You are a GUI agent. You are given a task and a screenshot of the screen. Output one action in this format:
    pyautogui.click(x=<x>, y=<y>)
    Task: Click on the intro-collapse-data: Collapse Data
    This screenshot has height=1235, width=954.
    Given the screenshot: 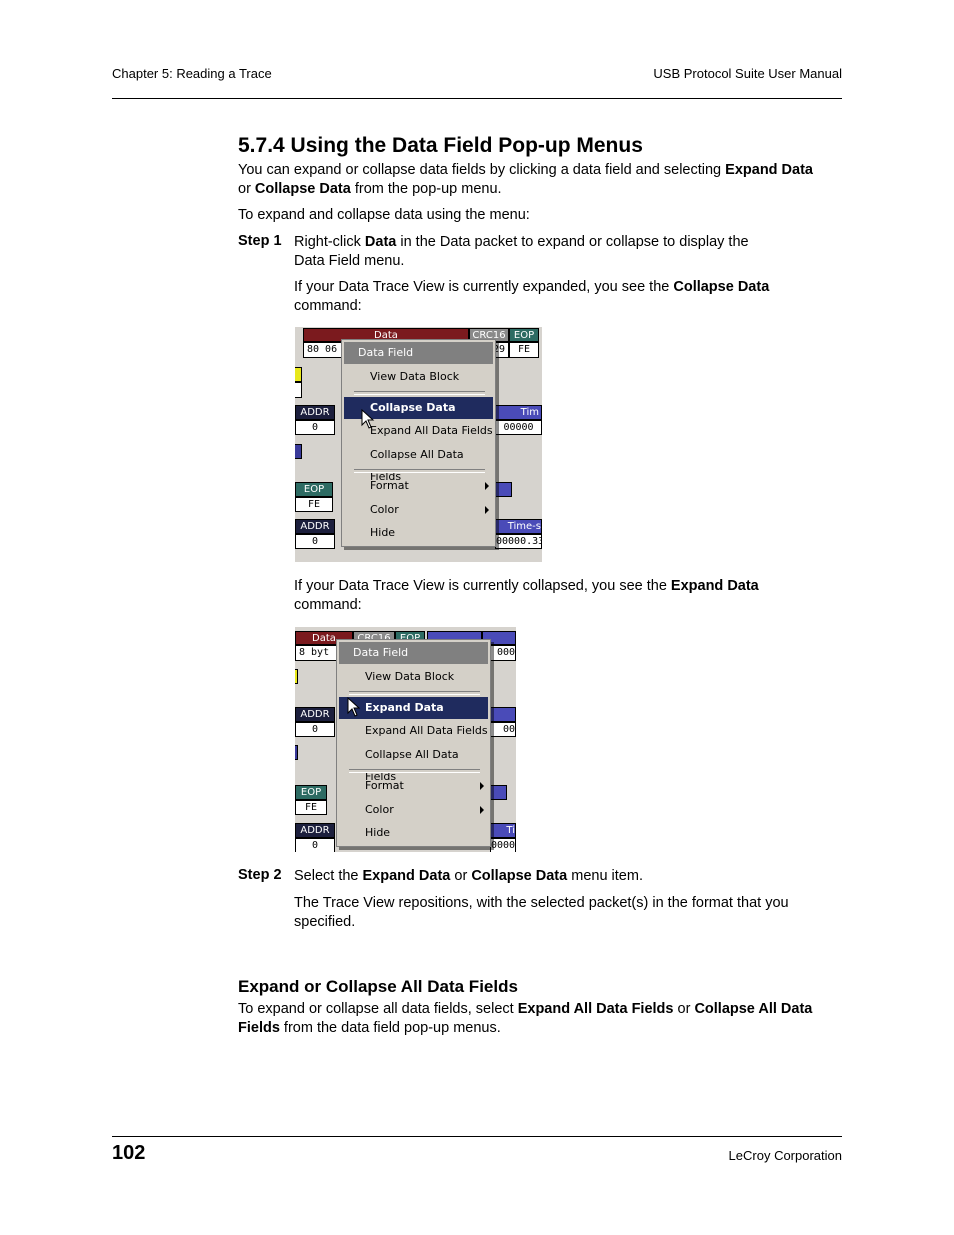 What is the action you would take?
    pyautogui.click(x=302, y=189)
    